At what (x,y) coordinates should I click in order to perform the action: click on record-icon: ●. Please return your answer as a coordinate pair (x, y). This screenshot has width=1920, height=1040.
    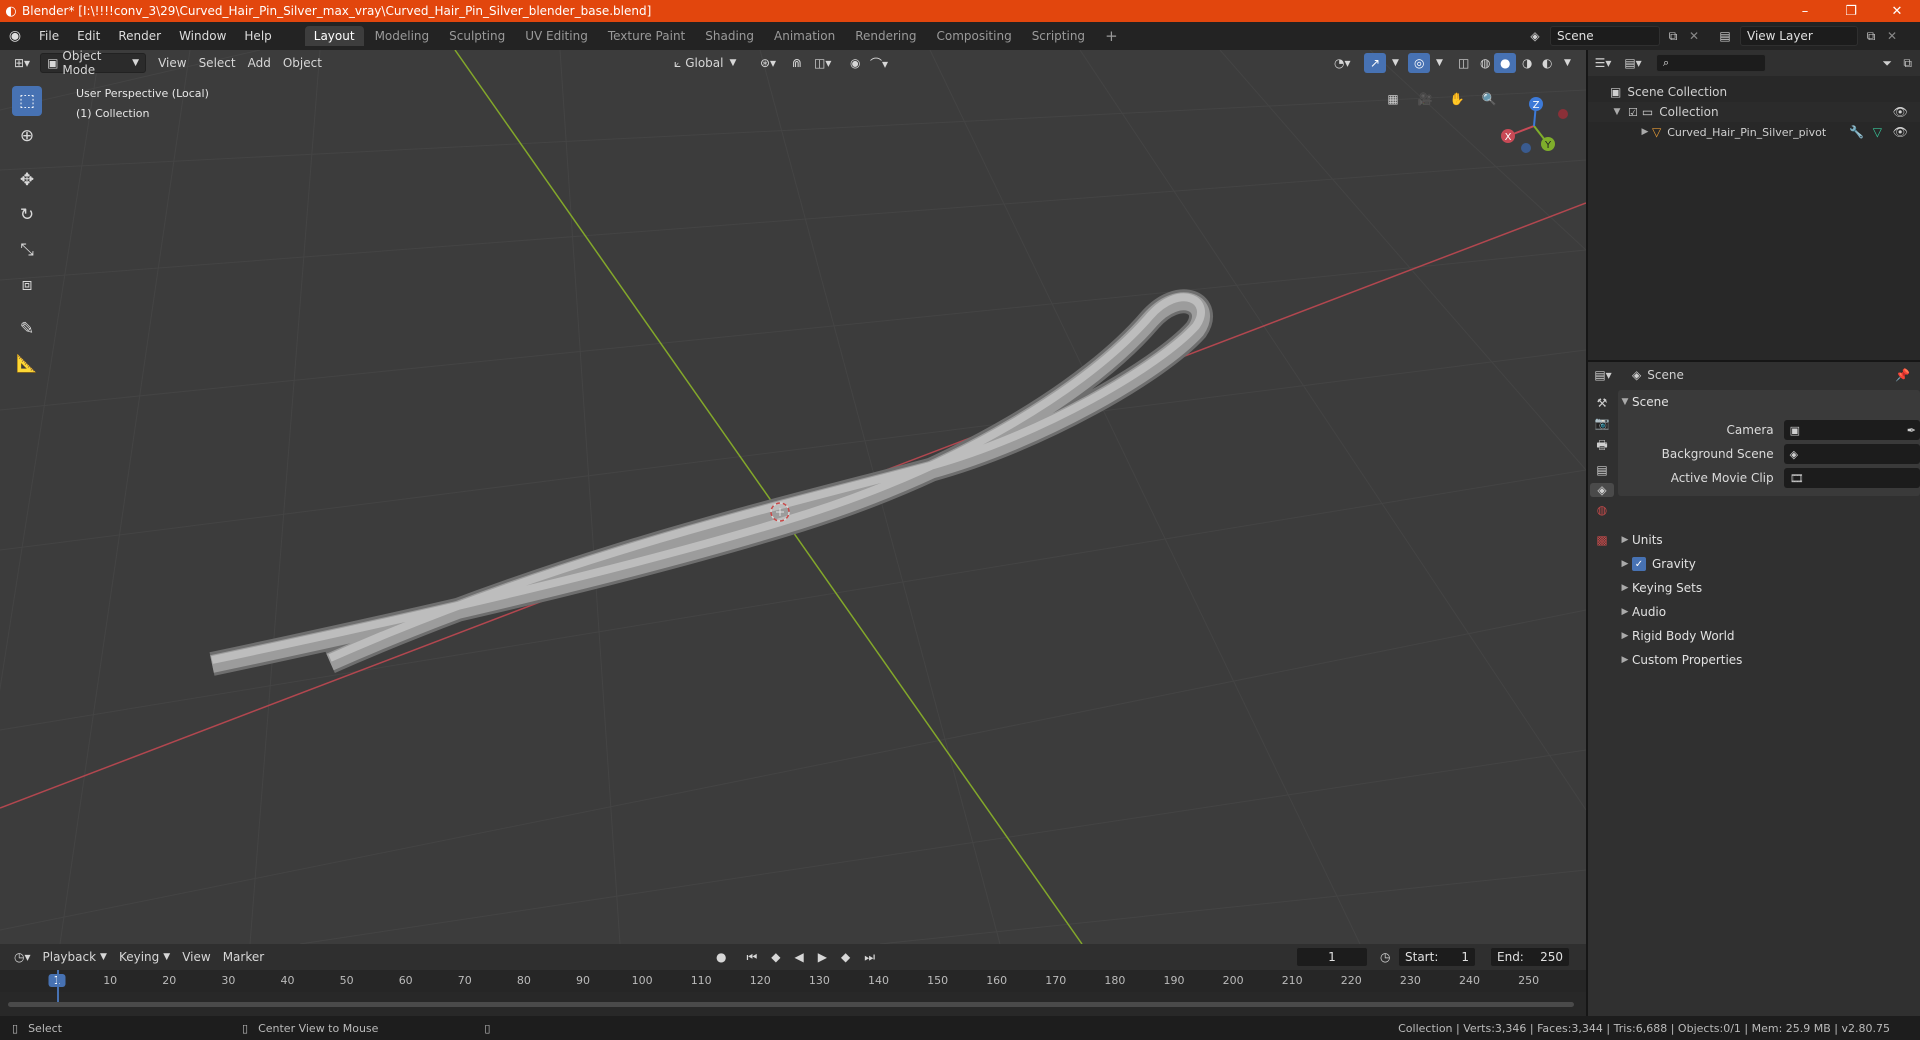
    Looking at the image, I should click on (721, 957).